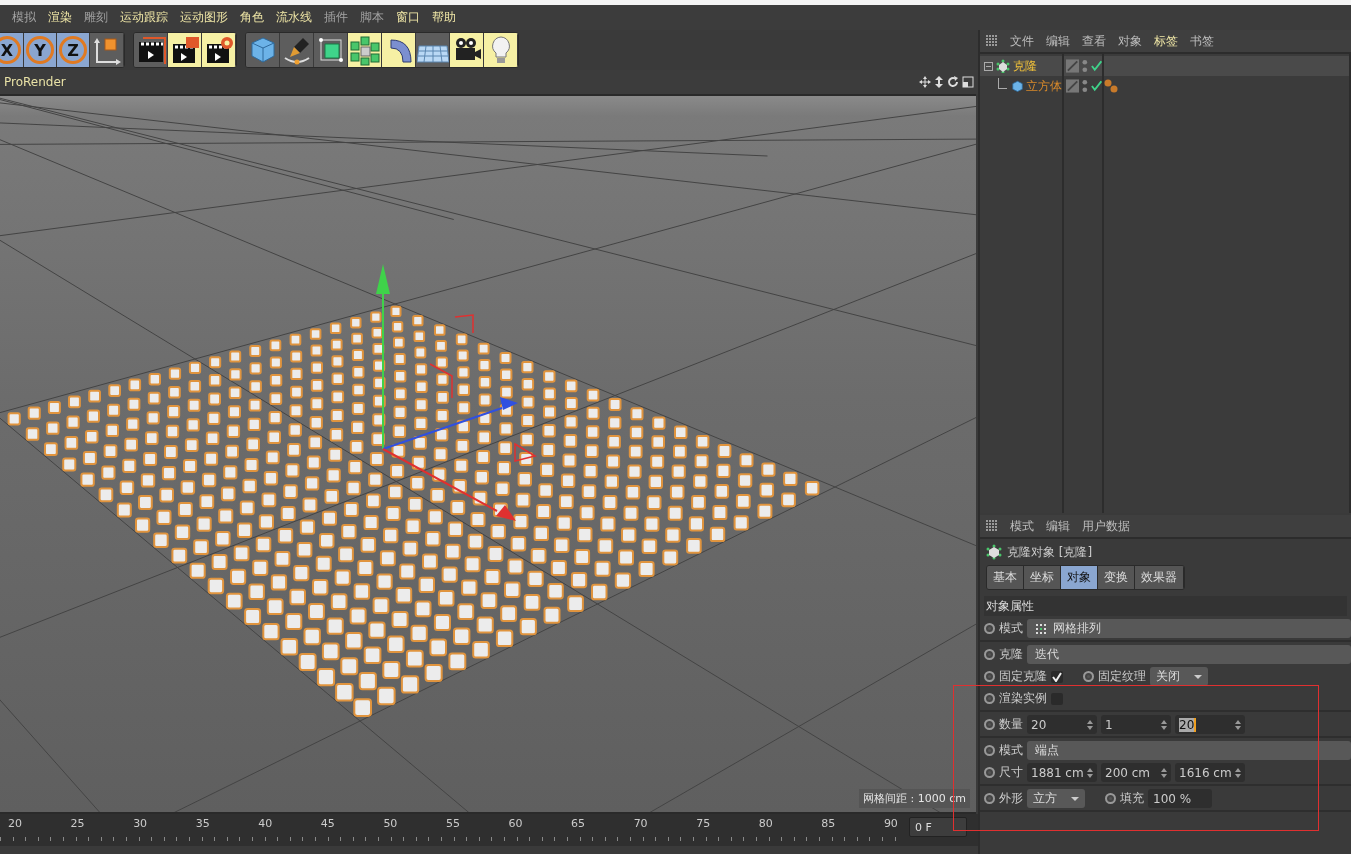 Image resolution: width=1351 pixels, height=854 pixels. Describe the element at coordinates (988, 66) in the screenshot. I see `collapse-toggle` at that location.